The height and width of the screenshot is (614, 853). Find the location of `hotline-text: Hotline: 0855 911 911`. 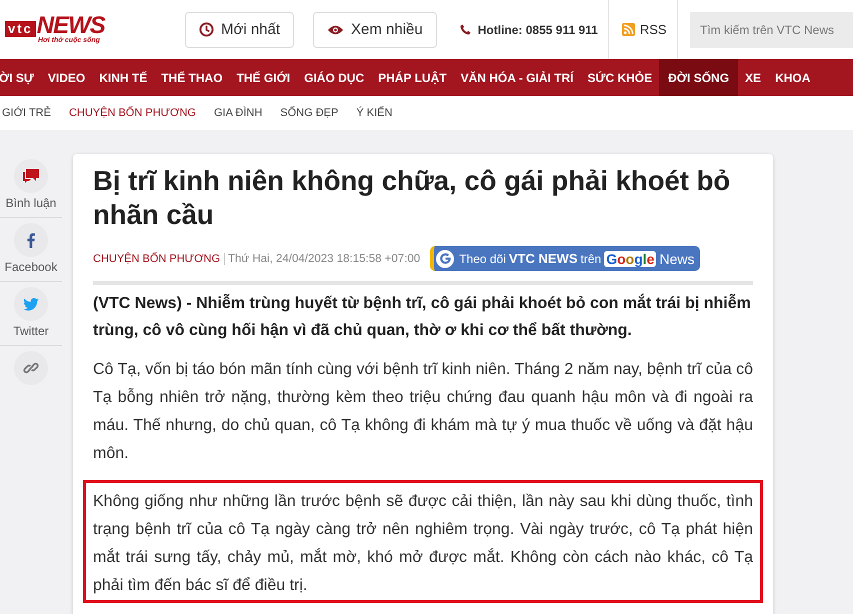

hotline-text: Hotline: 0855 911 911 is located at coordinates (538, 29).